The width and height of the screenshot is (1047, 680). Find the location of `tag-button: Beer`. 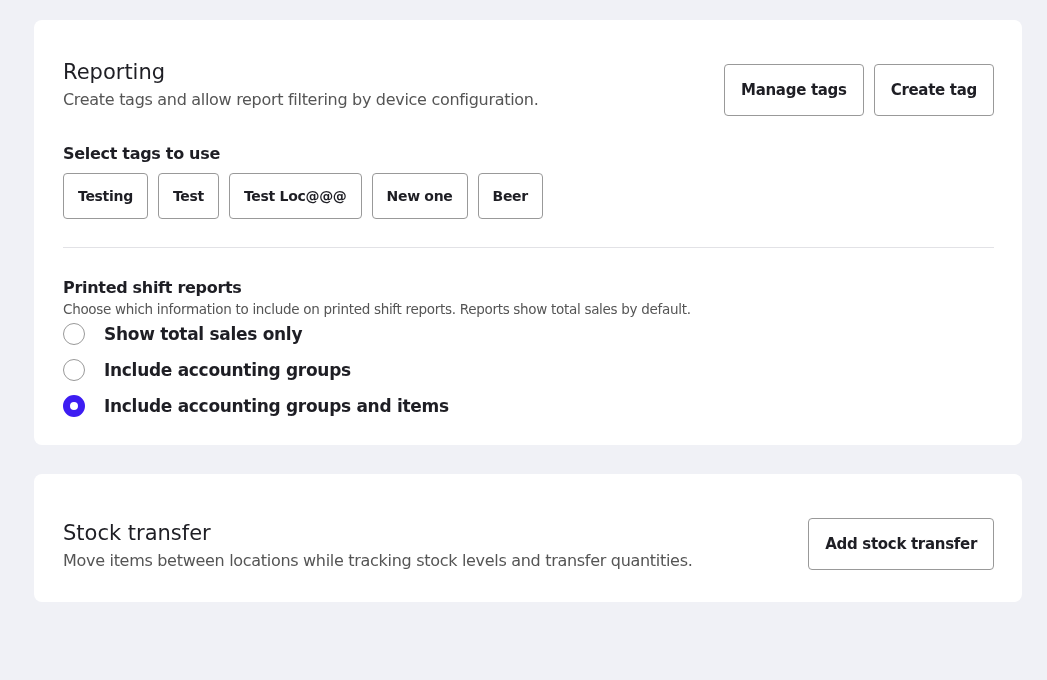

tag-button: Beer is located at coordinates (510, 196).